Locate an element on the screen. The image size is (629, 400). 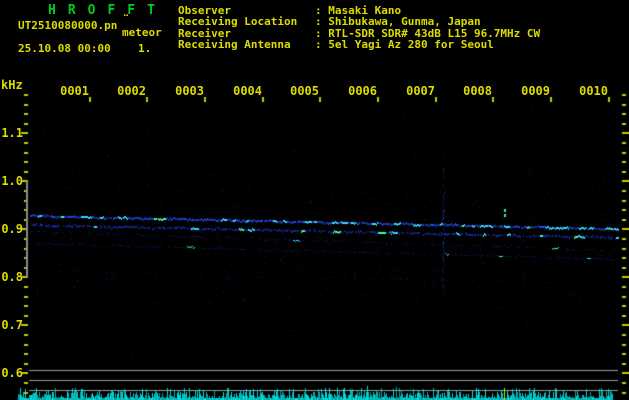
time-tick-label: 0004 is located at coordinates (247, 91).